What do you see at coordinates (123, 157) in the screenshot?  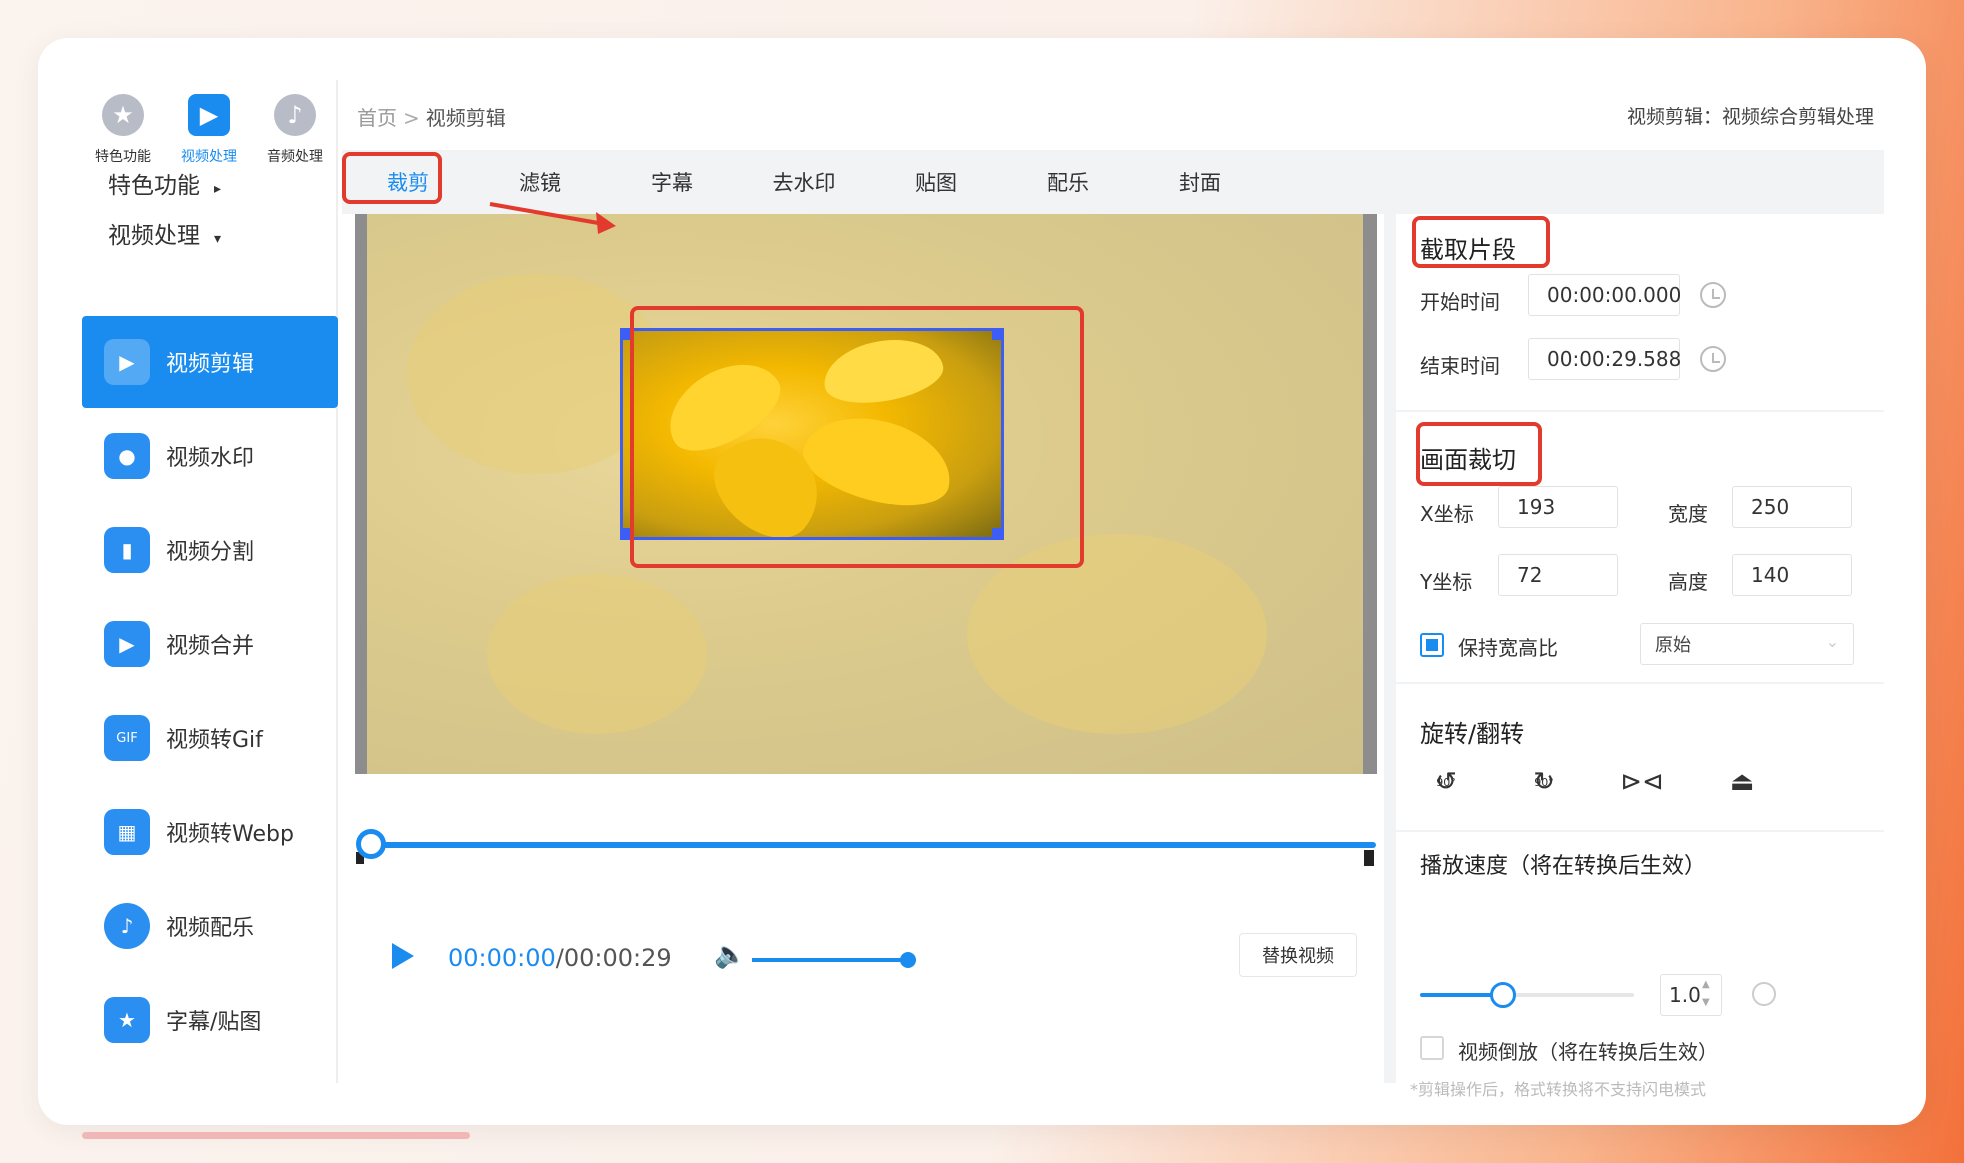 I see `category-label: 特色功能` at bounding box center [123, 157].